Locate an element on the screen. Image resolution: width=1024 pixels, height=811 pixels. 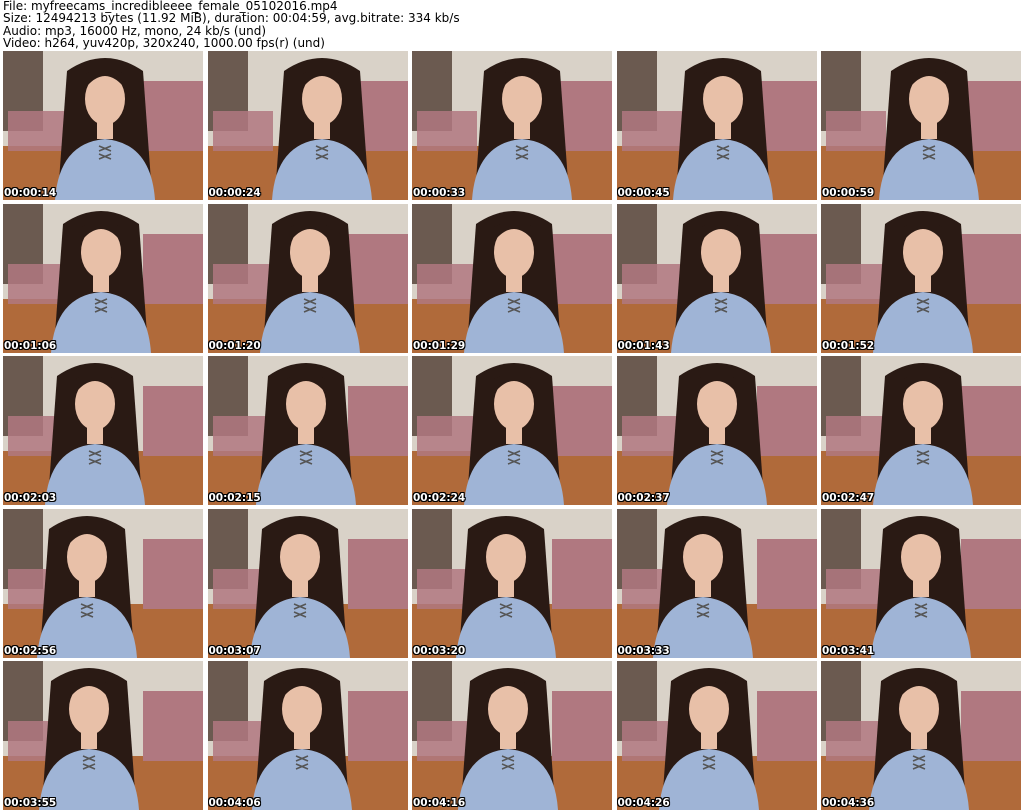
video-thumbnail: 00:02:47 is located at coordinates (921, 430).